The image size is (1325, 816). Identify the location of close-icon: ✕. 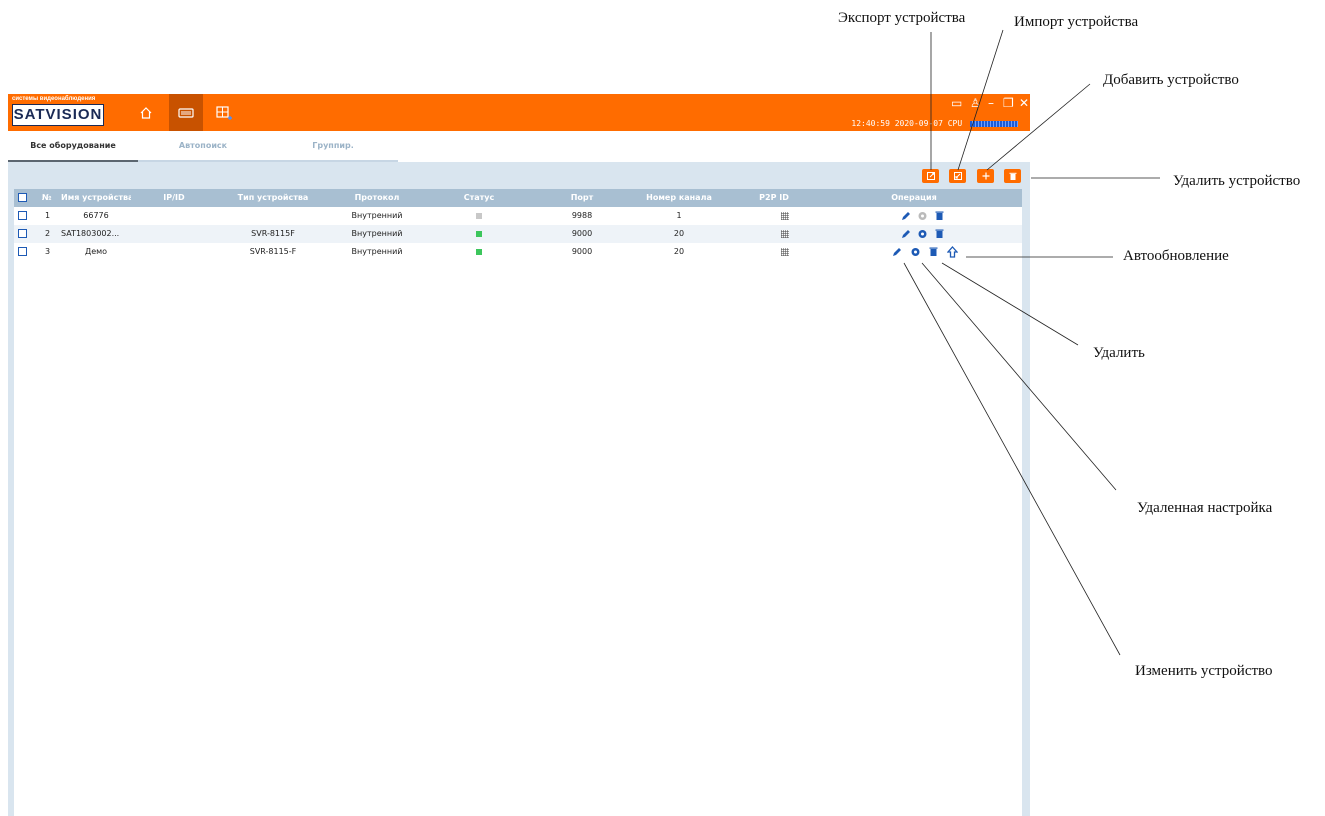
(1024, 103).